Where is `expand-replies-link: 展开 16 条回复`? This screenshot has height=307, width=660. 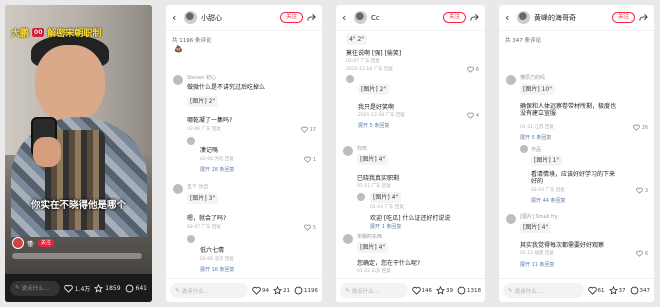
expand-replies-link: 展开 16 条回复 is located at coordinates (217, 269).